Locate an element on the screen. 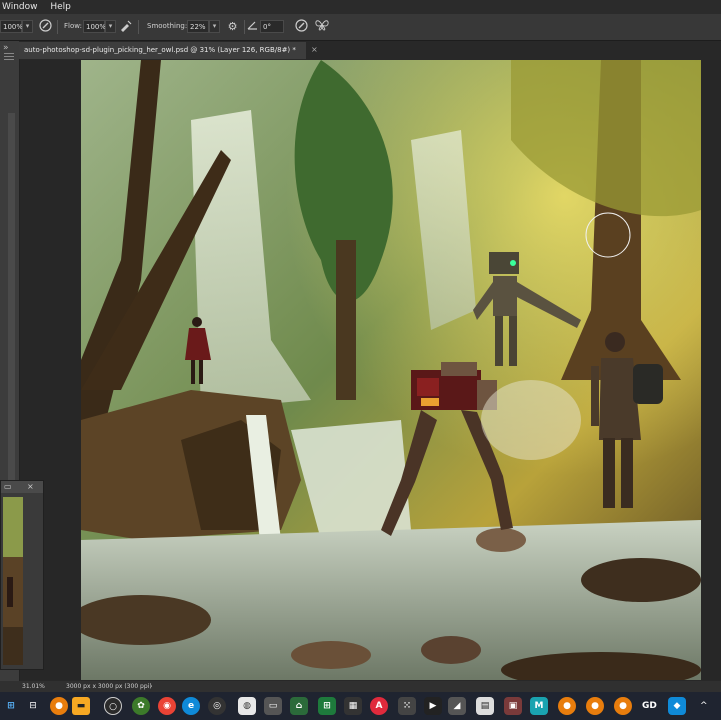 The height and width of the screenshot is (720, 721). app-m-icon: M is located at coordinates (539, 706).